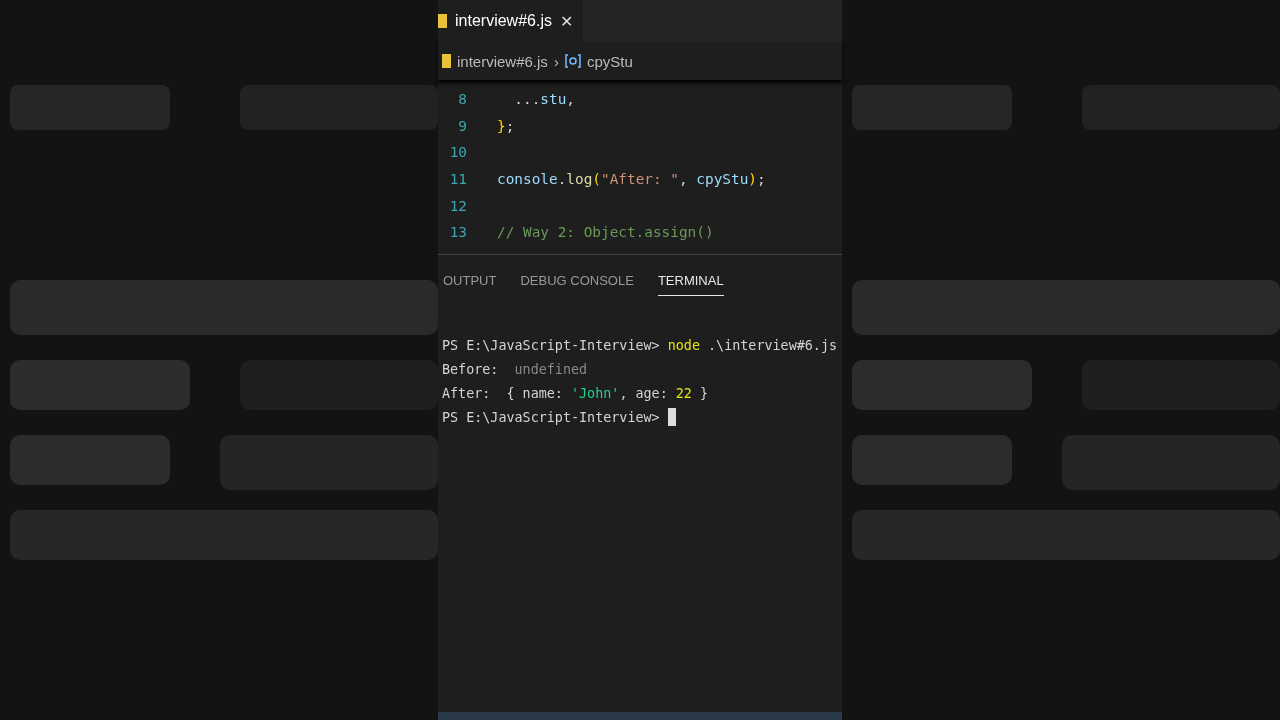  Describe the element at coordinates (457, 179) in the screenshot. I see `line-number: 11` at that location.